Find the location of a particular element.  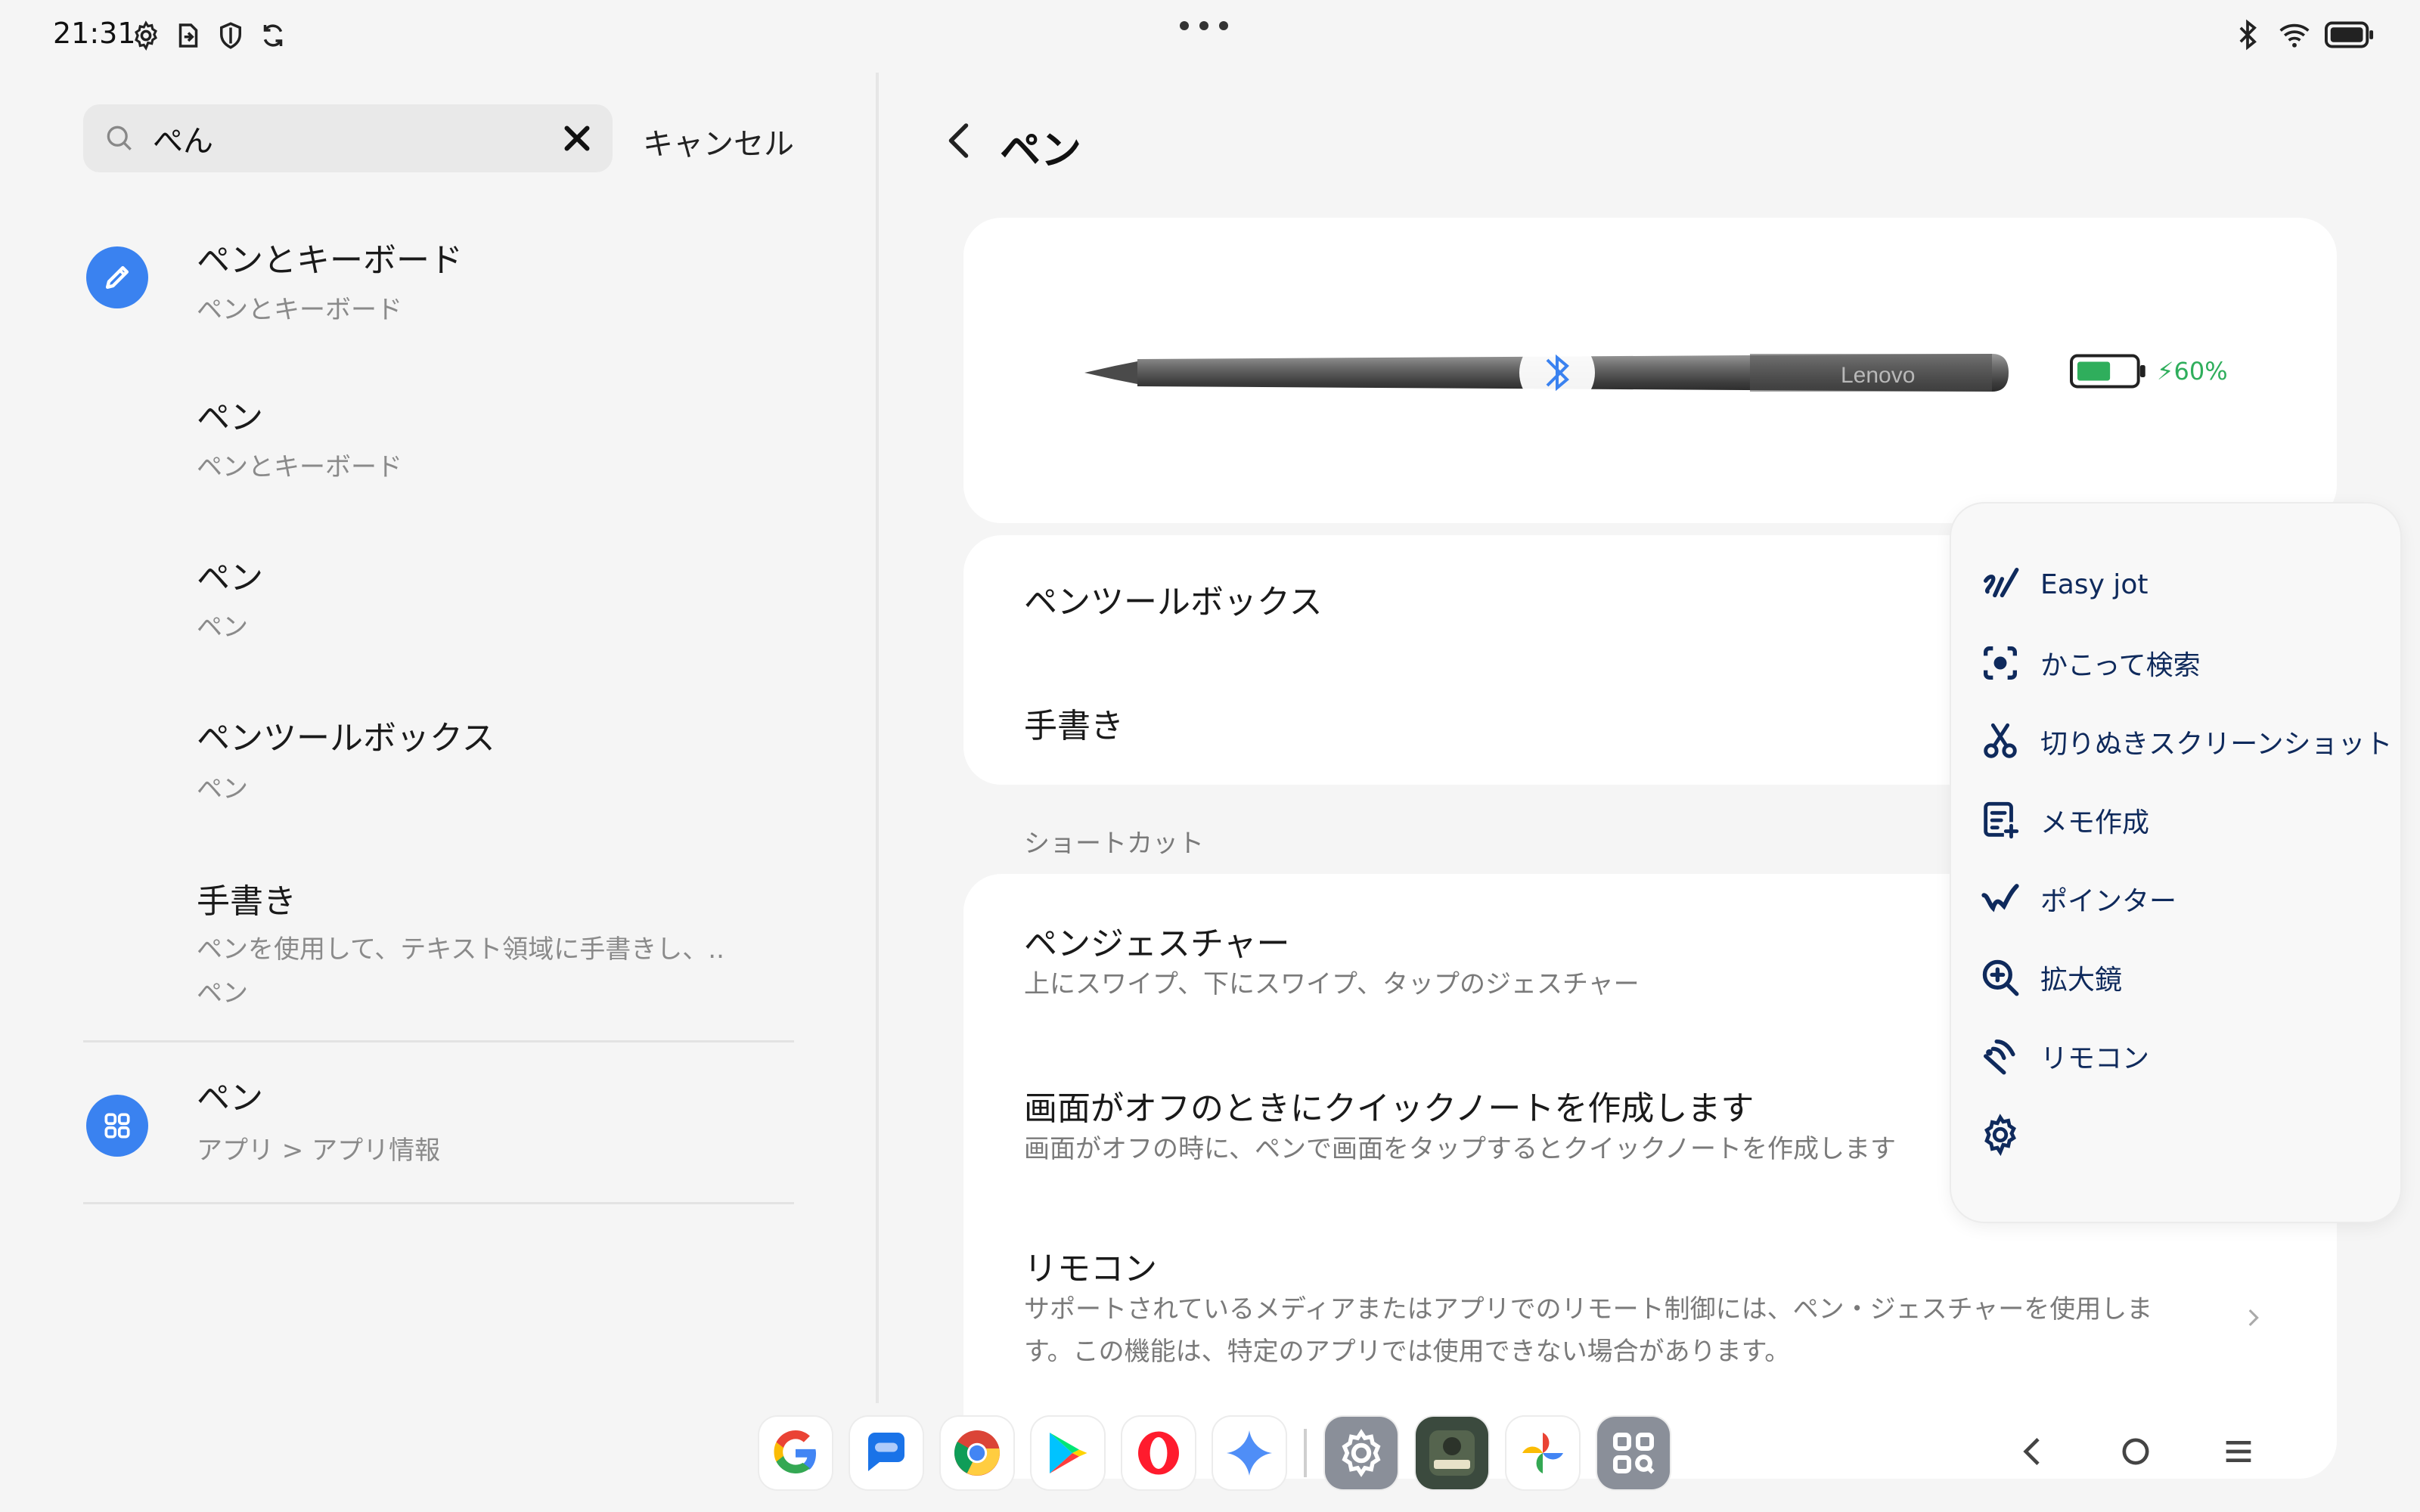

settings-icon is located at coordinates (2000, 1135).